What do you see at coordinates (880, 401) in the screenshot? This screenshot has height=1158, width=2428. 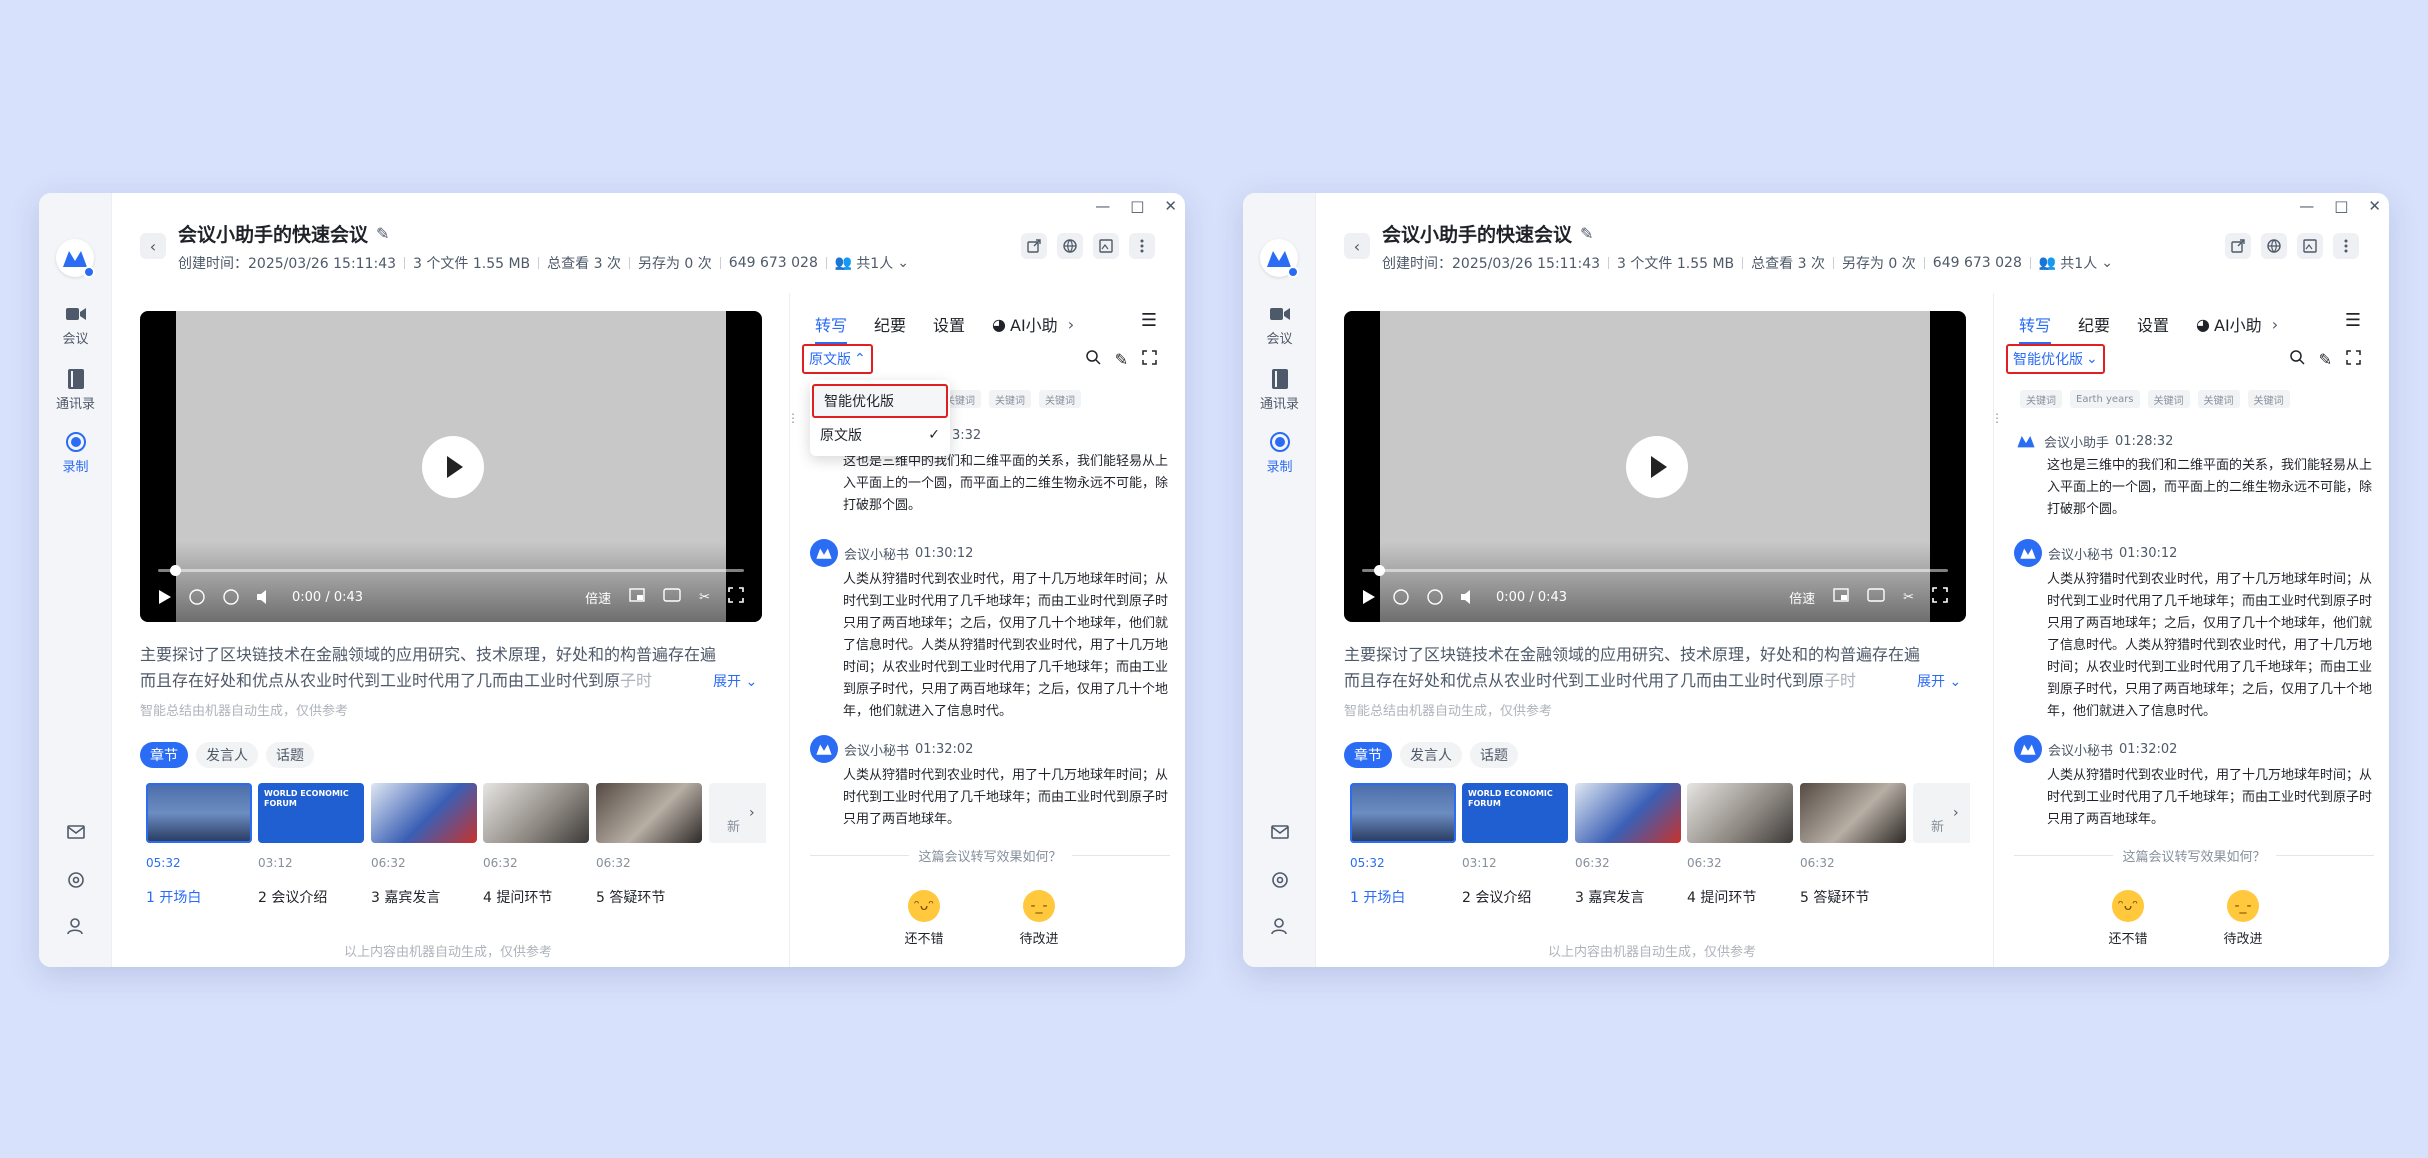 I see `option-smart-version: 智能优化版` at bounding box center [880, 401].